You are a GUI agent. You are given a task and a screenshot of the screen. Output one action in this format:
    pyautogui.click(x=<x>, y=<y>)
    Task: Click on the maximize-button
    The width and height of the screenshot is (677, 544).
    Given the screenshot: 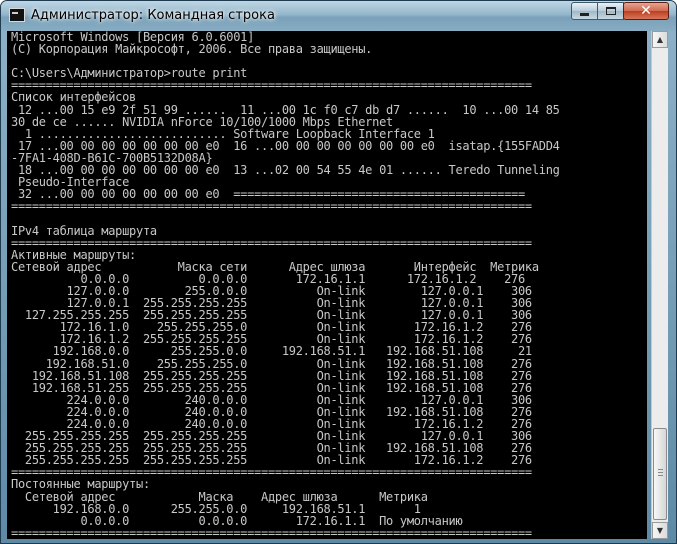 What is the action you would take?
    pyautogui.click(x=610, y=11)
    